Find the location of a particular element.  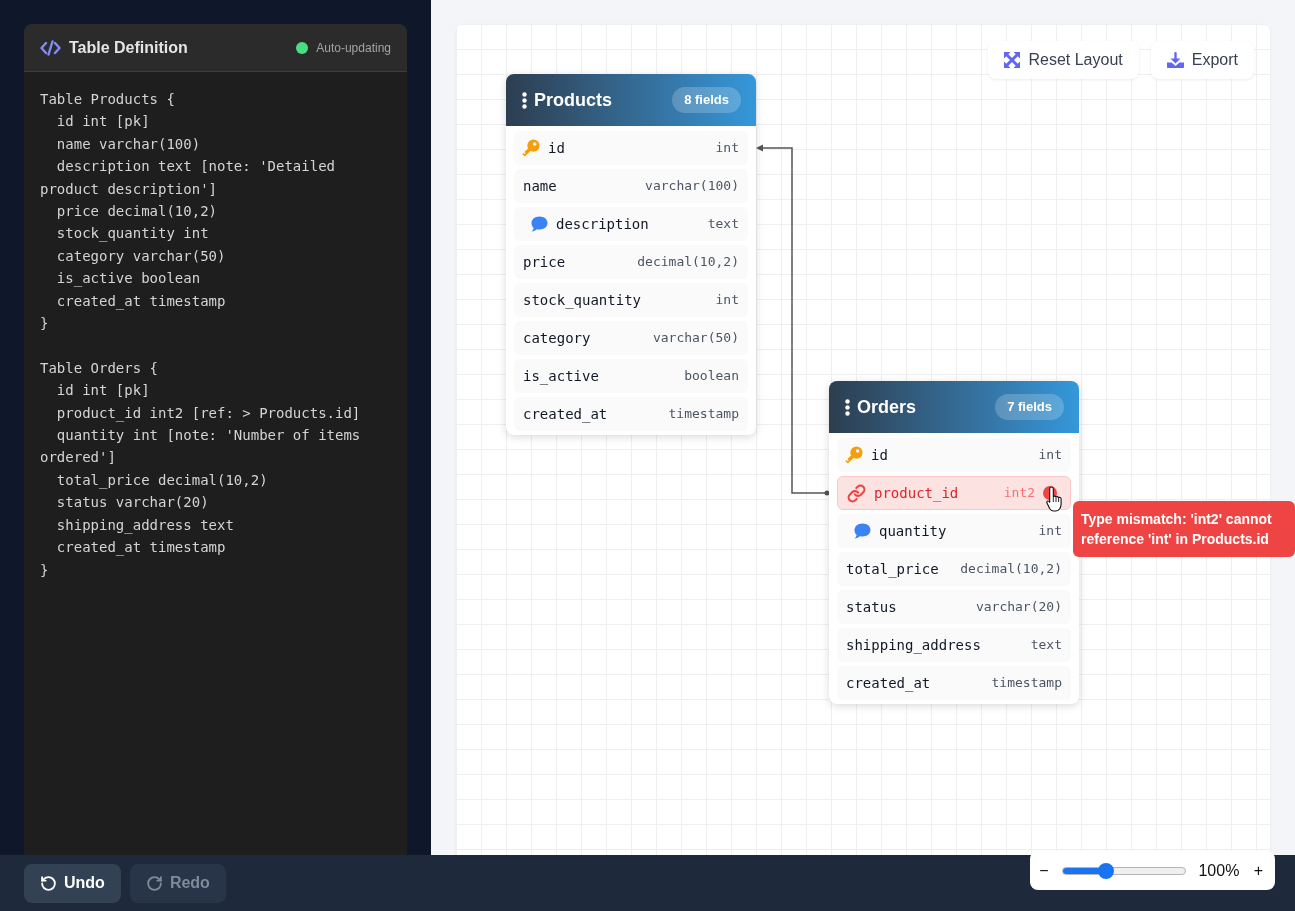

undo-button: Undo is located at coordinates (72, 883).